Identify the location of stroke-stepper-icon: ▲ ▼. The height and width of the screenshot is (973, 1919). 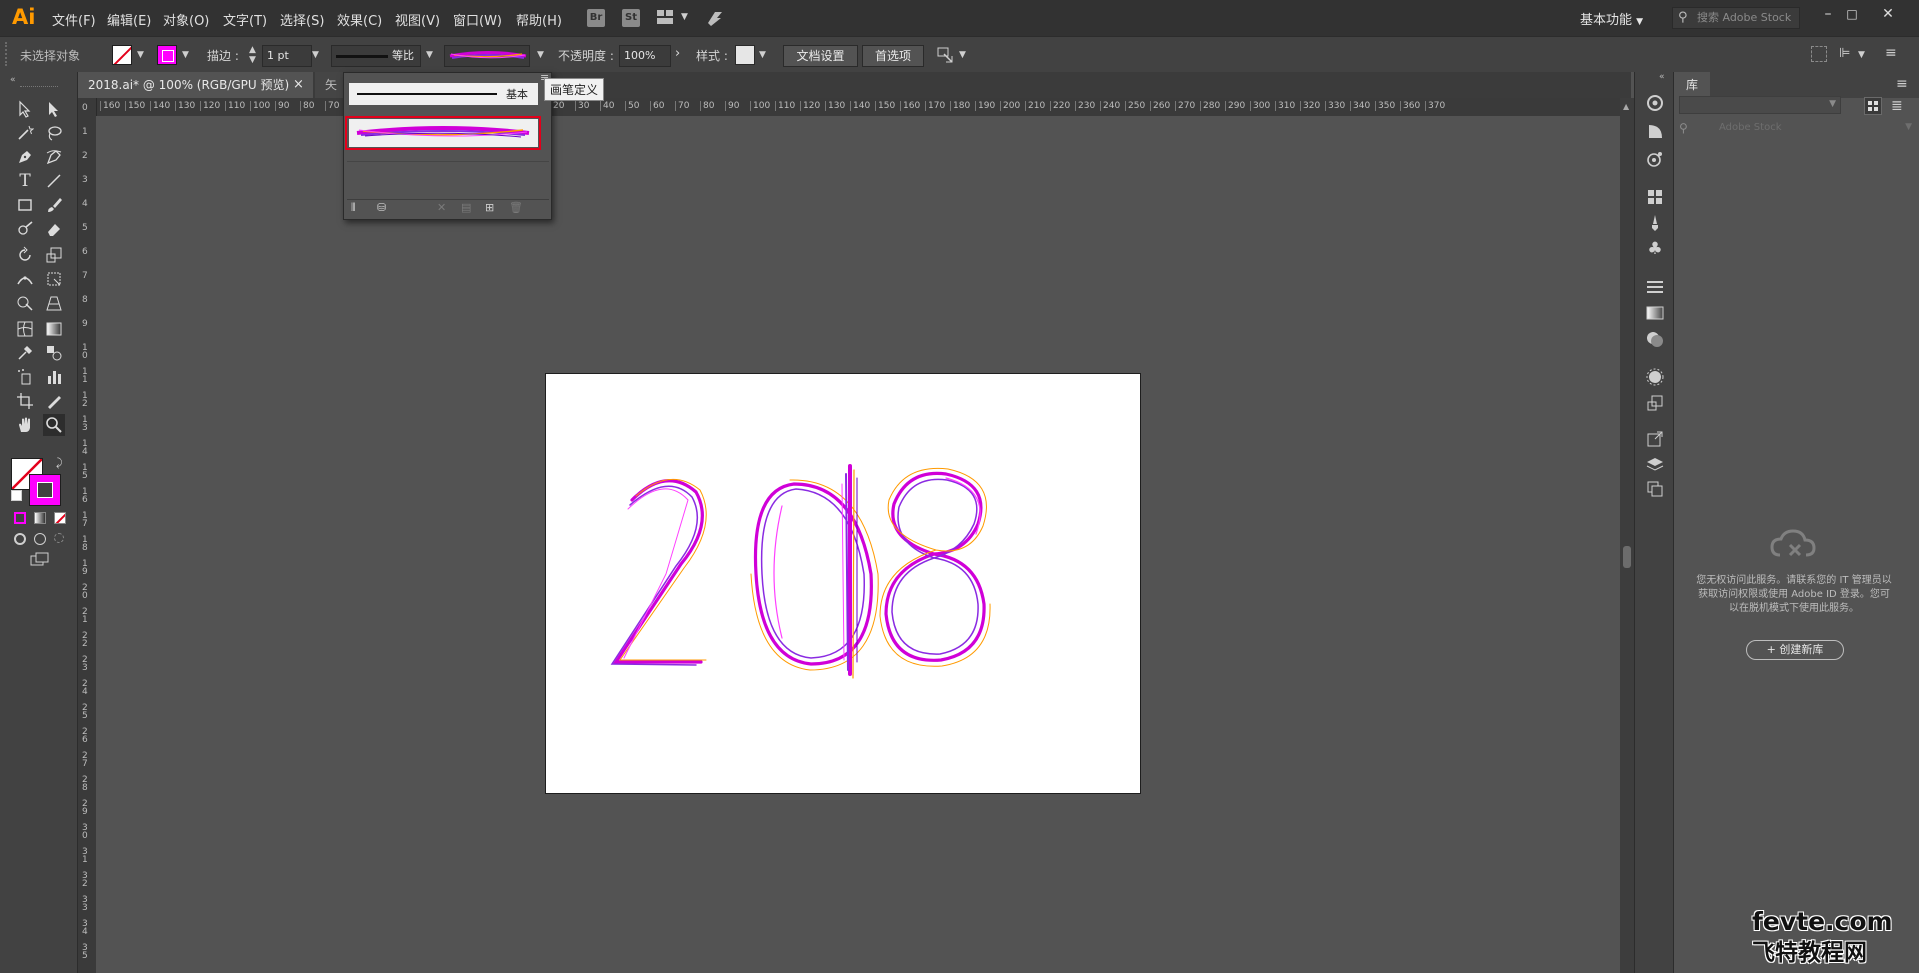
(252, 55).